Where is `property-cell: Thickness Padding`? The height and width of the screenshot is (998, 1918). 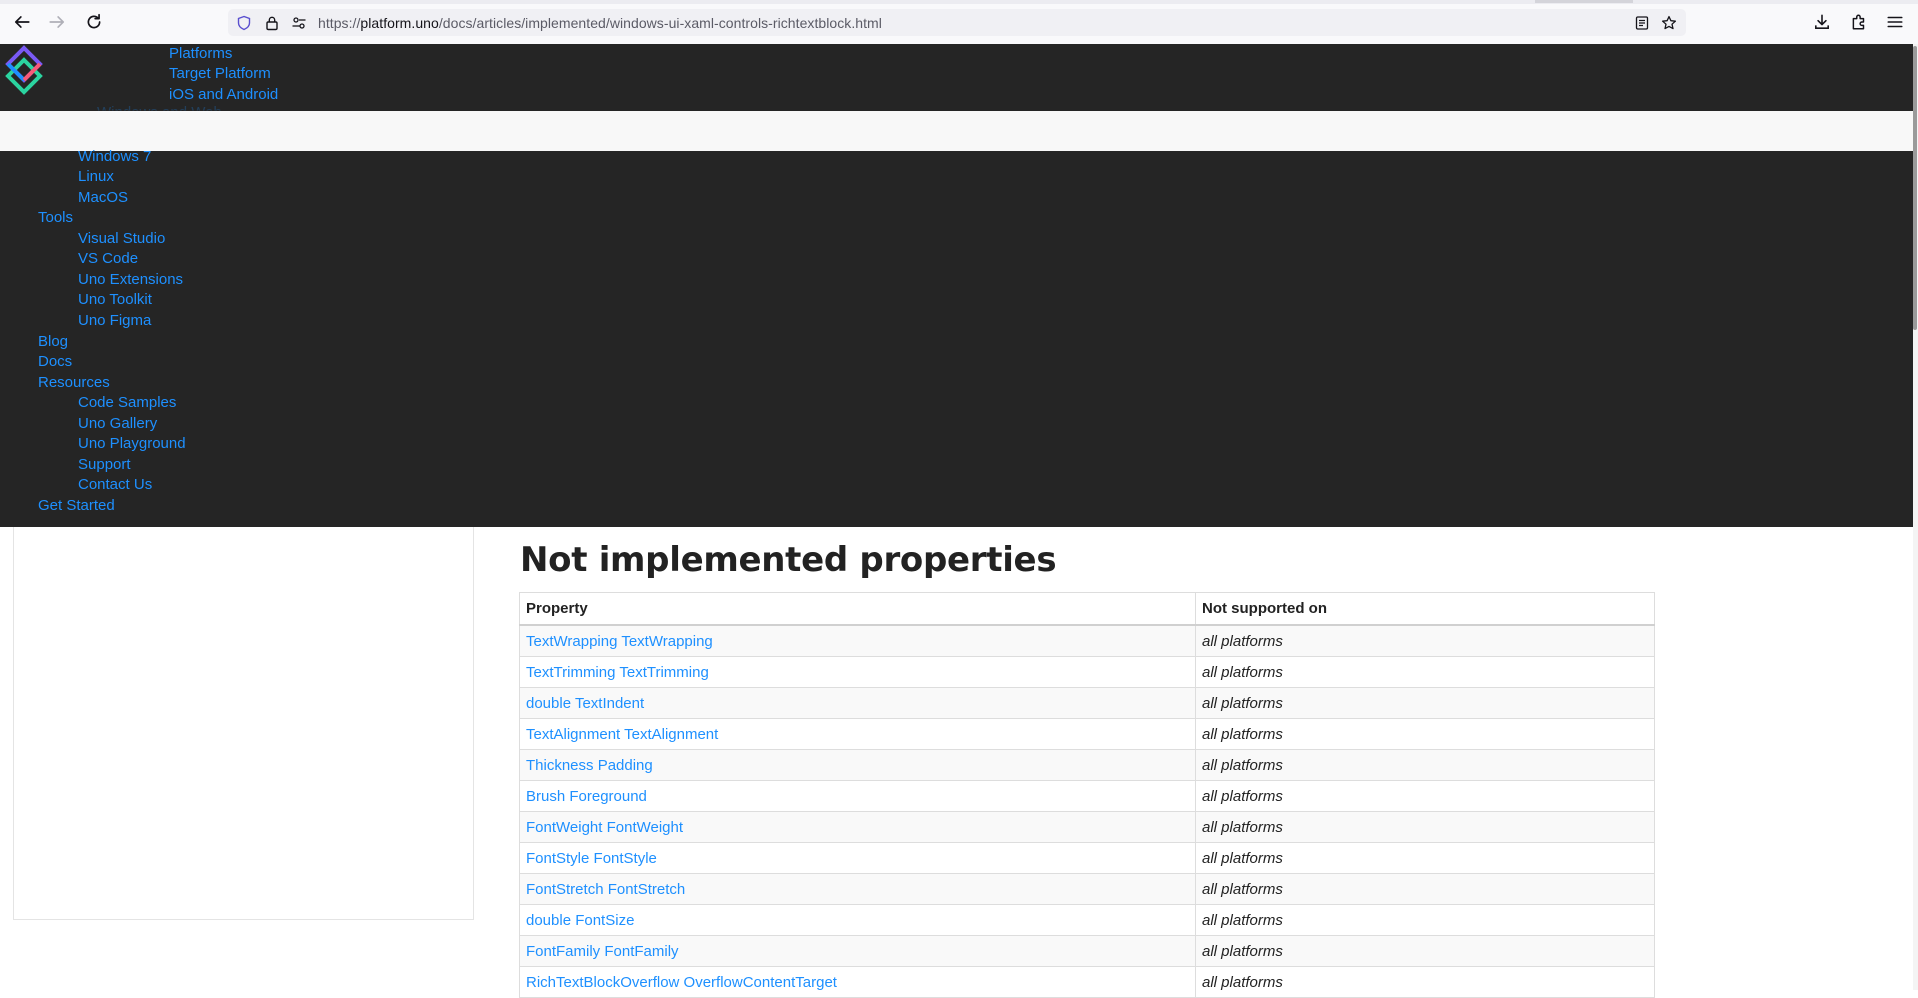 property-cell: Thickness Padding is located at coordinates (857, 765).